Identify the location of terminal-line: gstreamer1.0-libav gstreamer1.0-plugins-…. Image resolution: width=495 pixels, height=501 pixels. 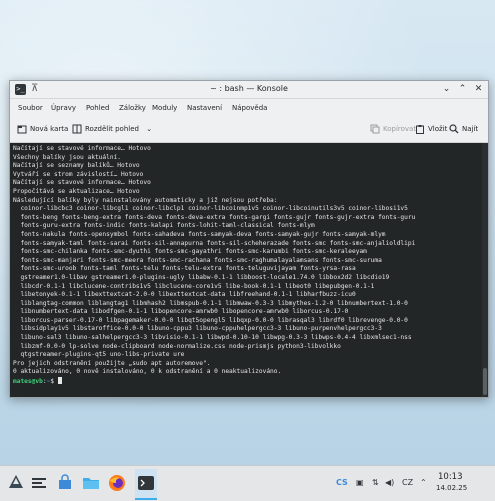
(201, 277).